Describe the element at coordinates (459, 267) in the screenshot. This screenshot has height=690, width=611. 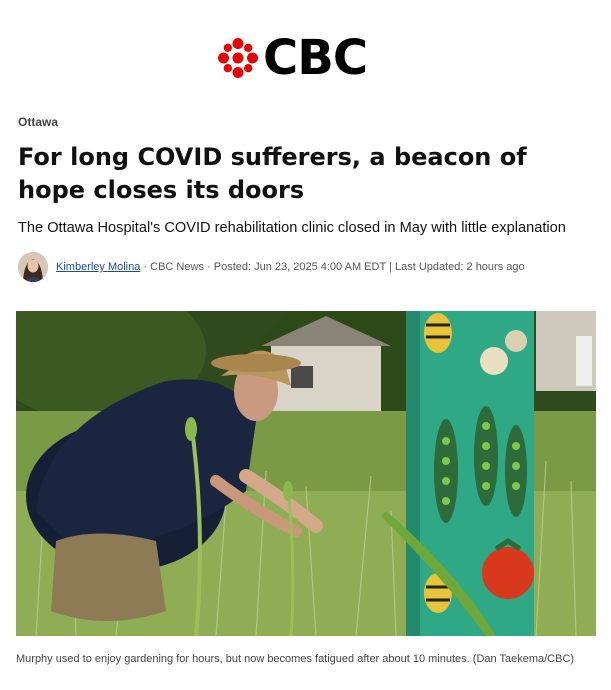
I see `byline-updated: Last Updated: 2 hours ago` at that location.